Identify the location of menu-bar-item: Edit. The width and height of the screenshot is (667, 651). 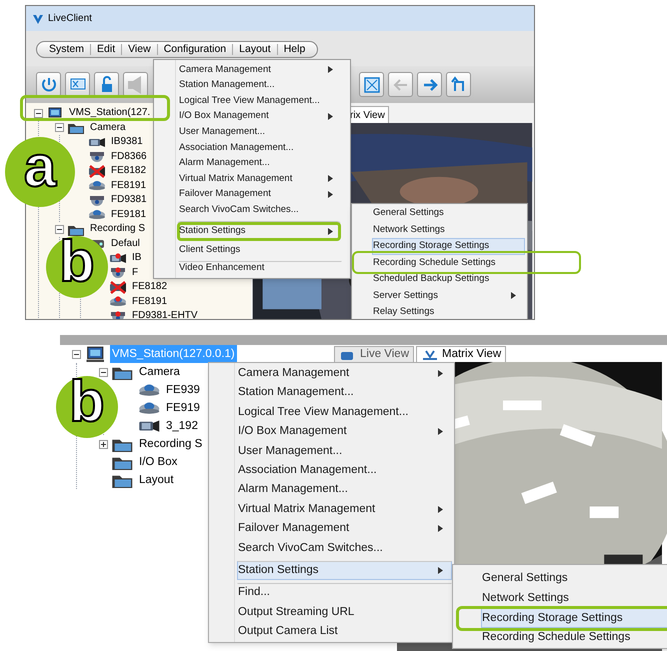
(106, 50).